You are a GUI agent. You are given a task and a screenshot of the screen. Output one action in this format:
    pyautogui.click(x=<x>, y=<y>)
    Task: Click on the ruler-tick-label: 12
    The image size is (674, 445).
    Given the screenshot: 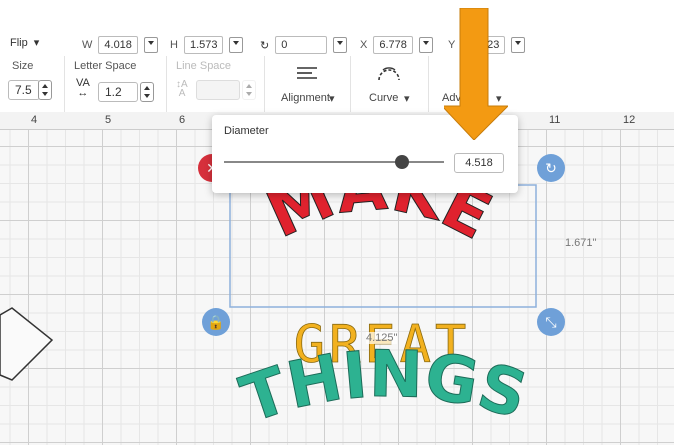 What is the action you would take?
    pyautogui.click(x=629, y=120)
    